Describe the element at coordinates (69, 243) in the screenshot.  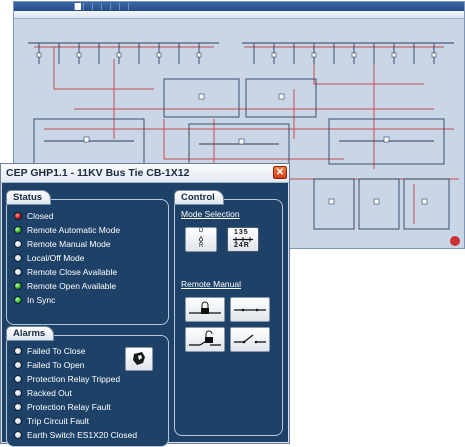
I see `status-label: Remote Manual Mode` at that location.